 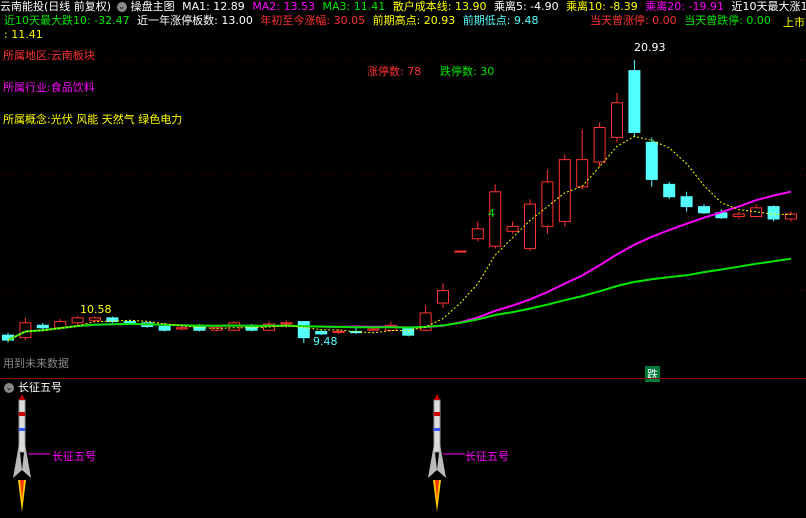 I want to click on panel-divider, so click(x=403, y=378).